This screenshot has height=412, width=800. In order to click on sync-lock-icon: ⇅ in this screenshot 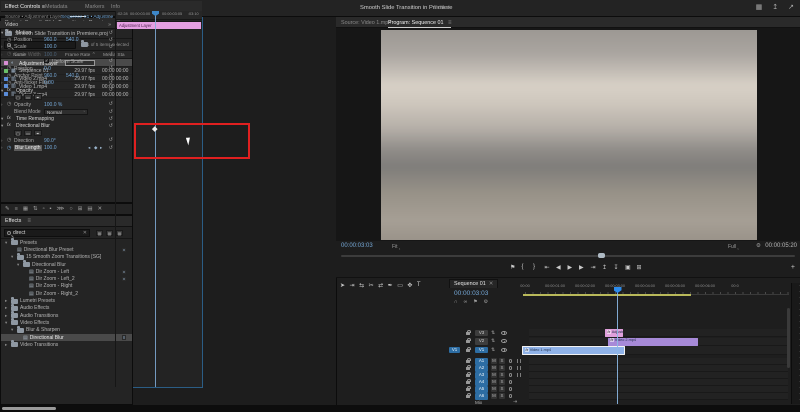, I will do `click(493, 341)`.